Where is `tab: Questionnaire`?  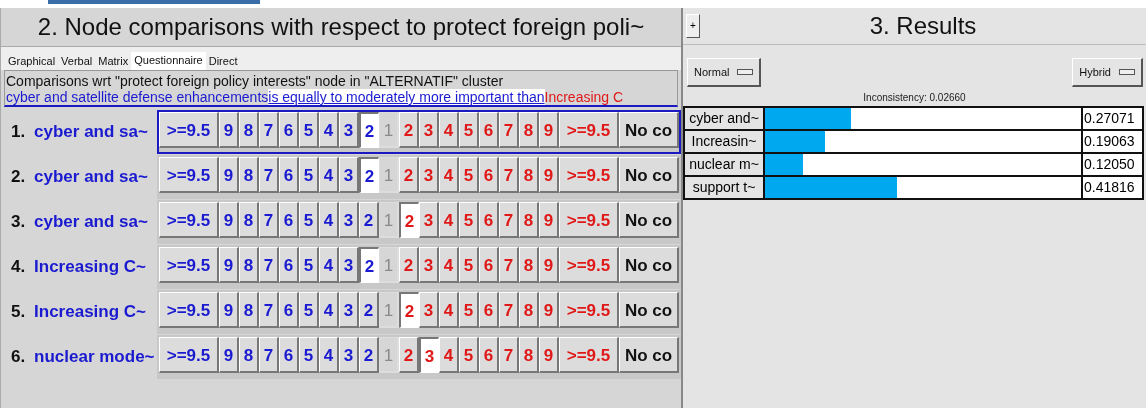
tab: Questionnaire is located at coordinates (168, 61).